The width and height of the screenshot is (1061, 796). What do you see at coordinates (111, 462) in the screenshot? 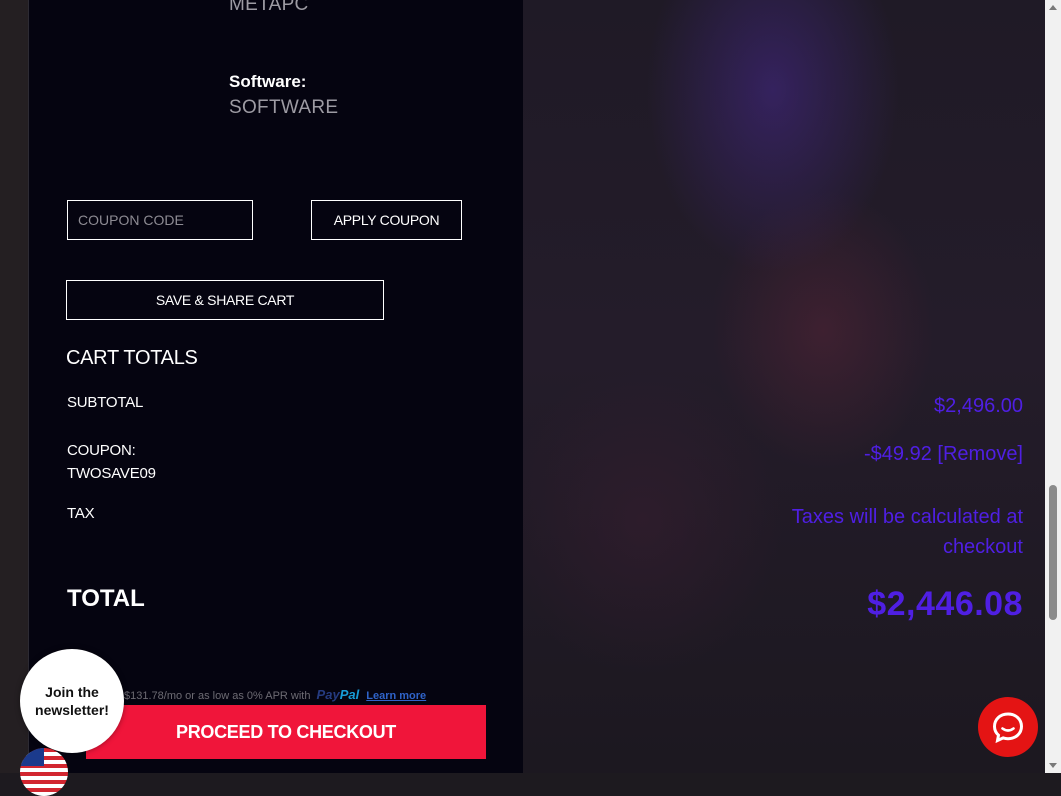
I see `coupon-line-label: COUPON: TWOSAVE09` at bounding box center [111, 462].